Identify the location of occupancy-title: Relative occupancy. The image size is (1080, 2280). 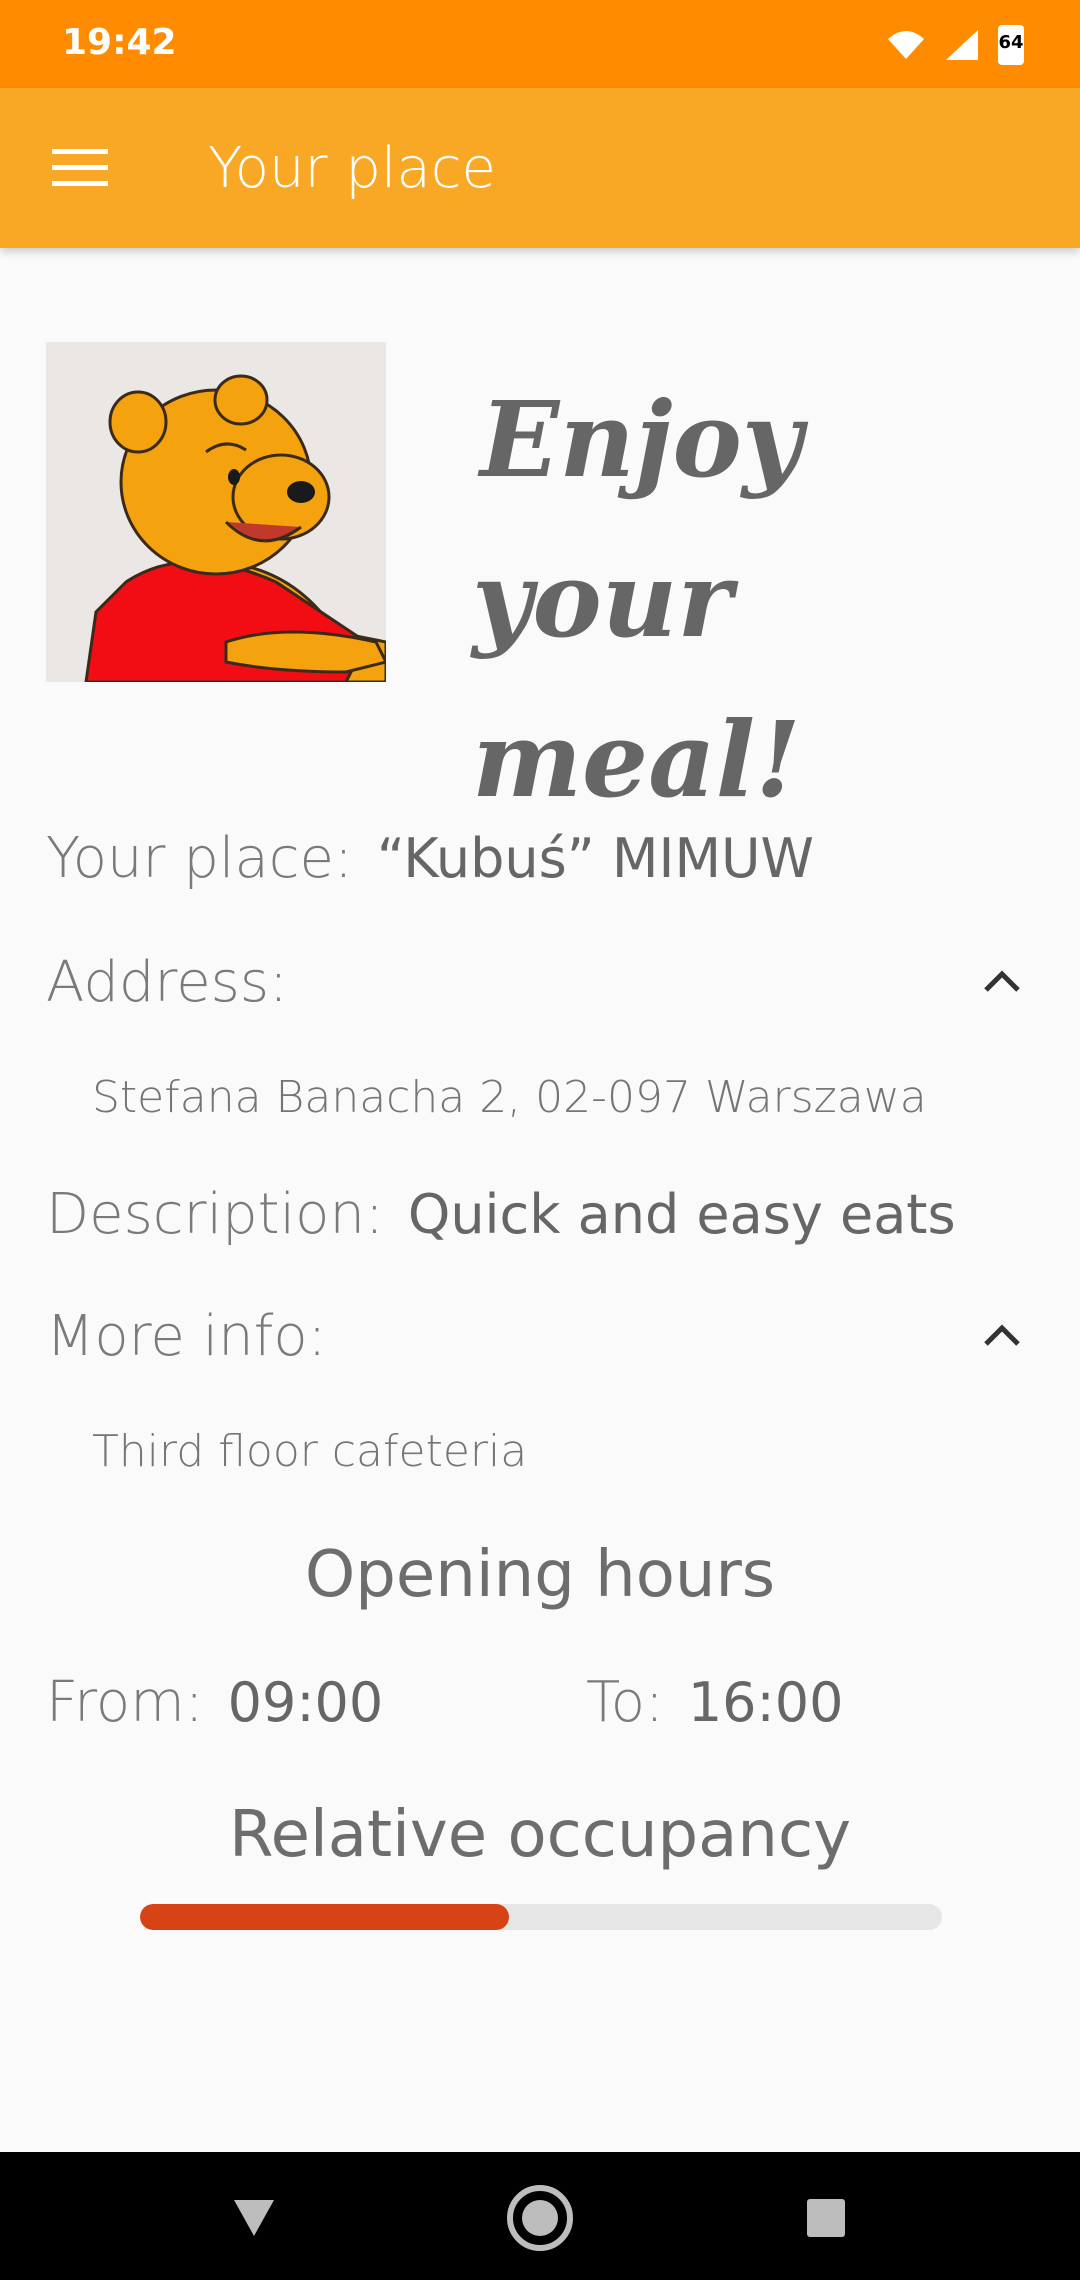
(540, 1835).